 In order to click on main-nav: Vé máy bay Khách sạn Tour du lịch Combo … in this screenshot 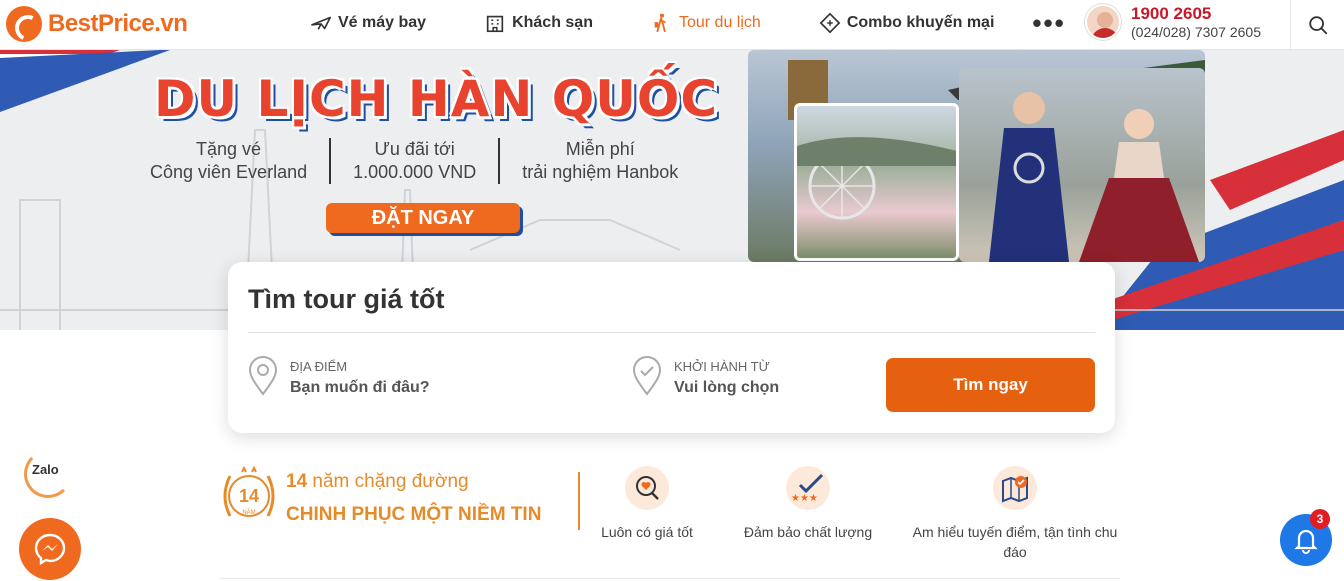, I will do `click(688, 23)`.